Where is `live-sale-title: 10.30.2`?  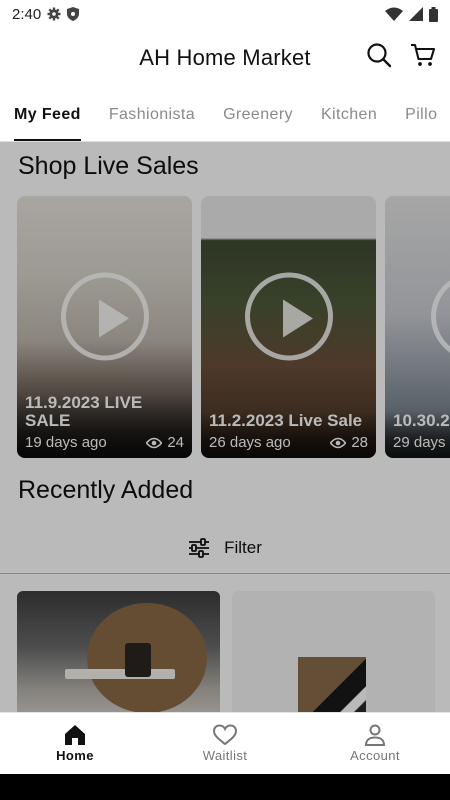 live-sale-title: 10.30.2 is located at coordinates (421, 420).